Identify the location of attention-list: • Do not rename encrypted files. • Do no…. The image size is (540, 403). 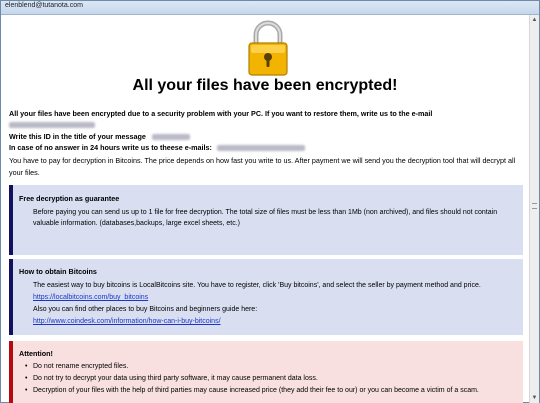
(273, 379).